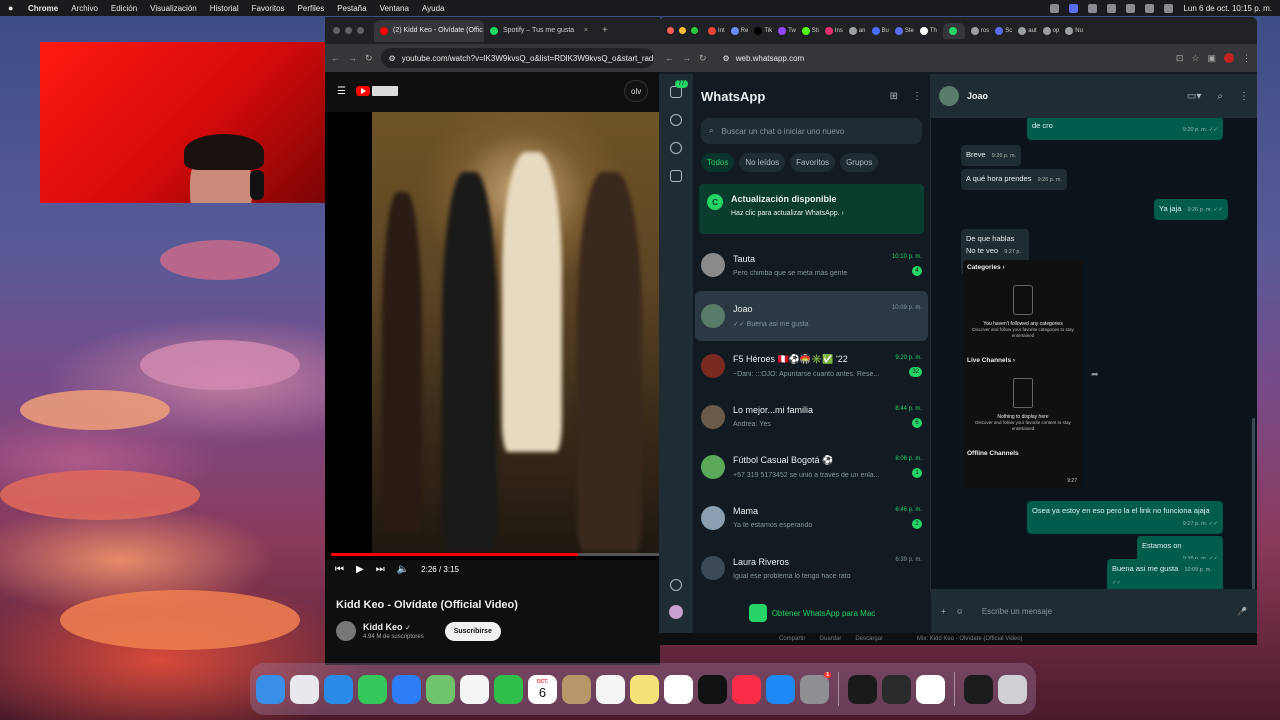 The height and width of the screenshot is (720, 1280). I want to click on reminders-icon, so click(610, 689).